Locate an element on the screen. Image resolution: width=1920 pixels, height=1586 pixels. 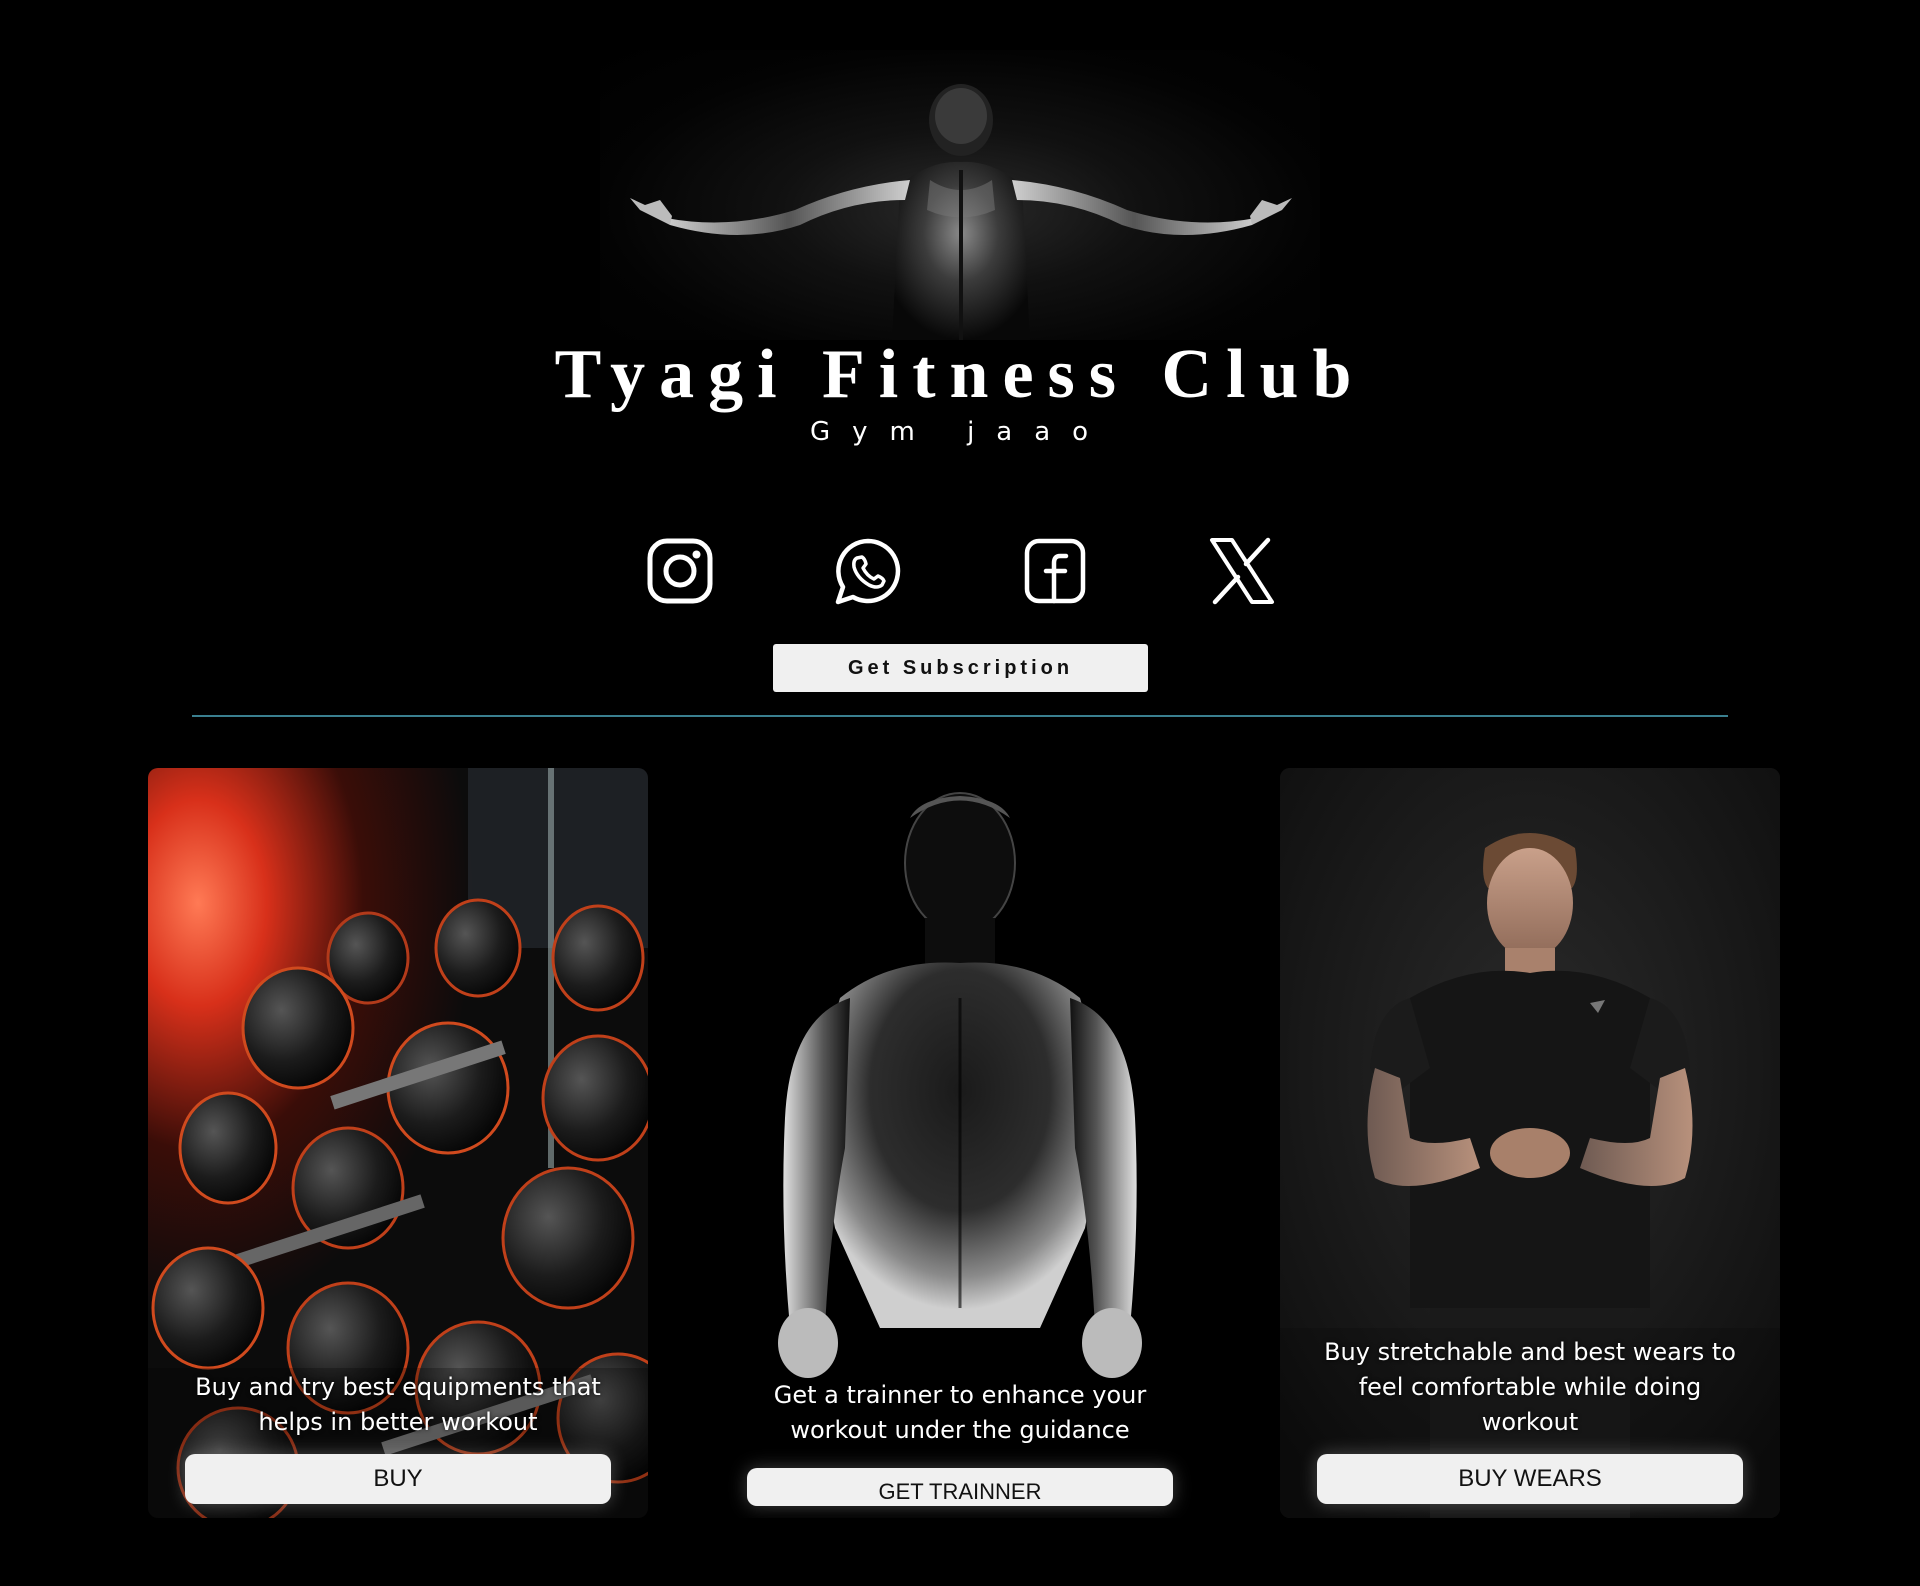
whatsapp-link is located at coordinates (868, 571).